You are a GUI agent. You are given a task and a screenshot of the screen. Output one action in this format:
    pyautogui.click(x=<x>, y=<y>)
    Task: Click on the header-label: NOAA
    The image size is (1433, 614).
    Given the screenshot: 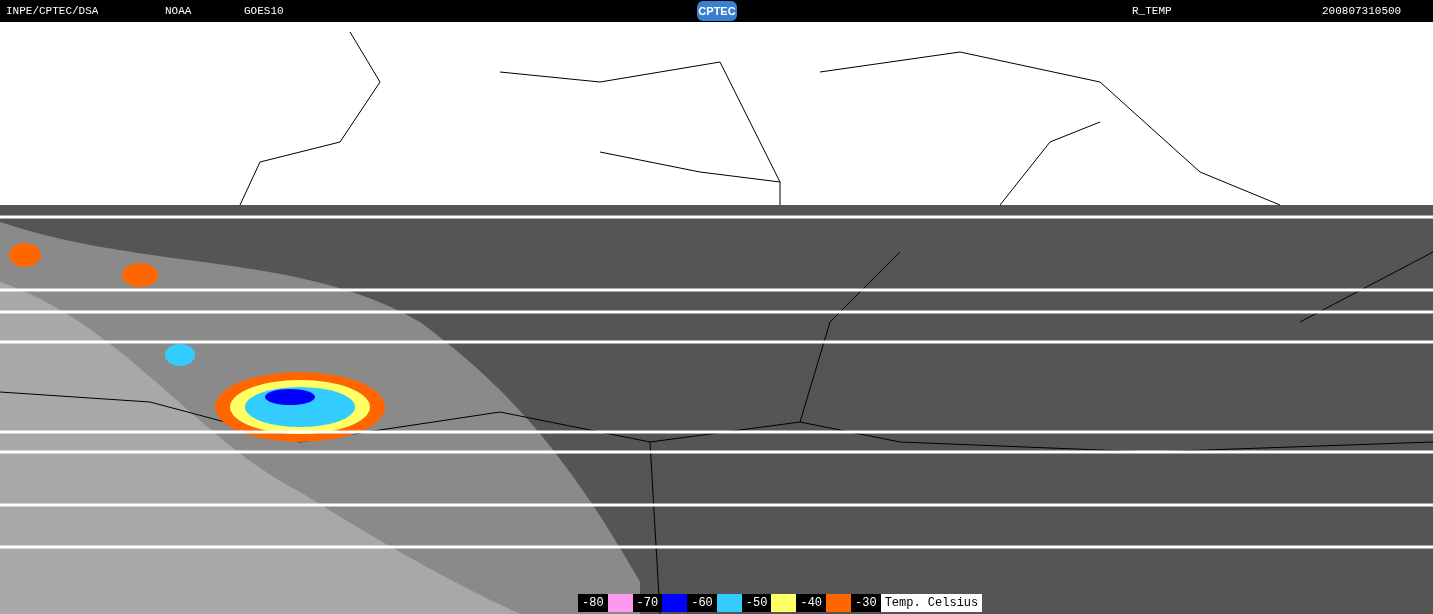 What is the action you would take?
    pyautogui.click(x=178, y=11)
    